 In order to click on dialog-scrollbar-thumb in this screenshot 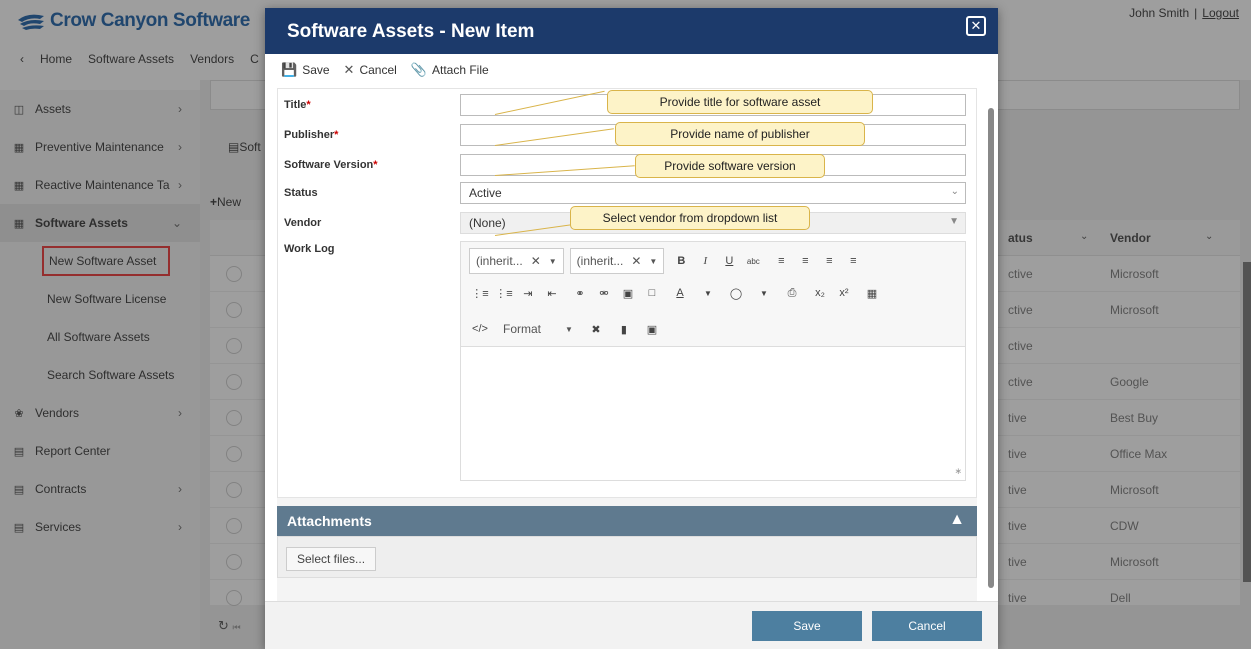, I will do `click(991, 348)`.